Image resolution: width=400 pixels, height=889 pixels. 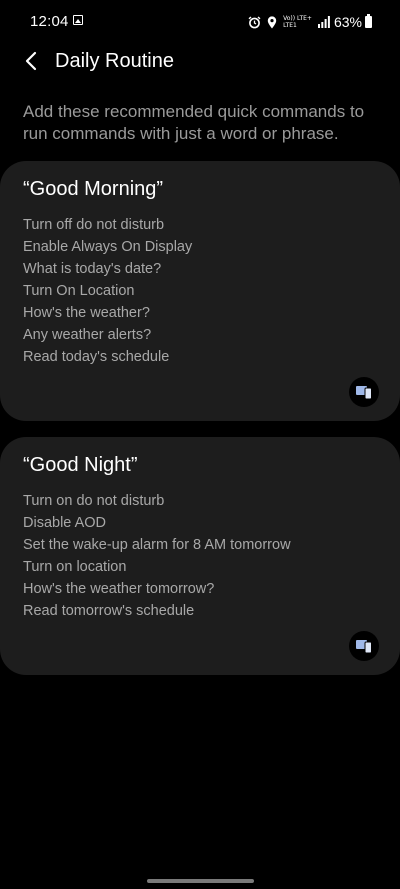 What do you see at coordinates (65, 523) in the screenshot?
I see `command-item: Disable AOD` at bounding box center [65, 523].